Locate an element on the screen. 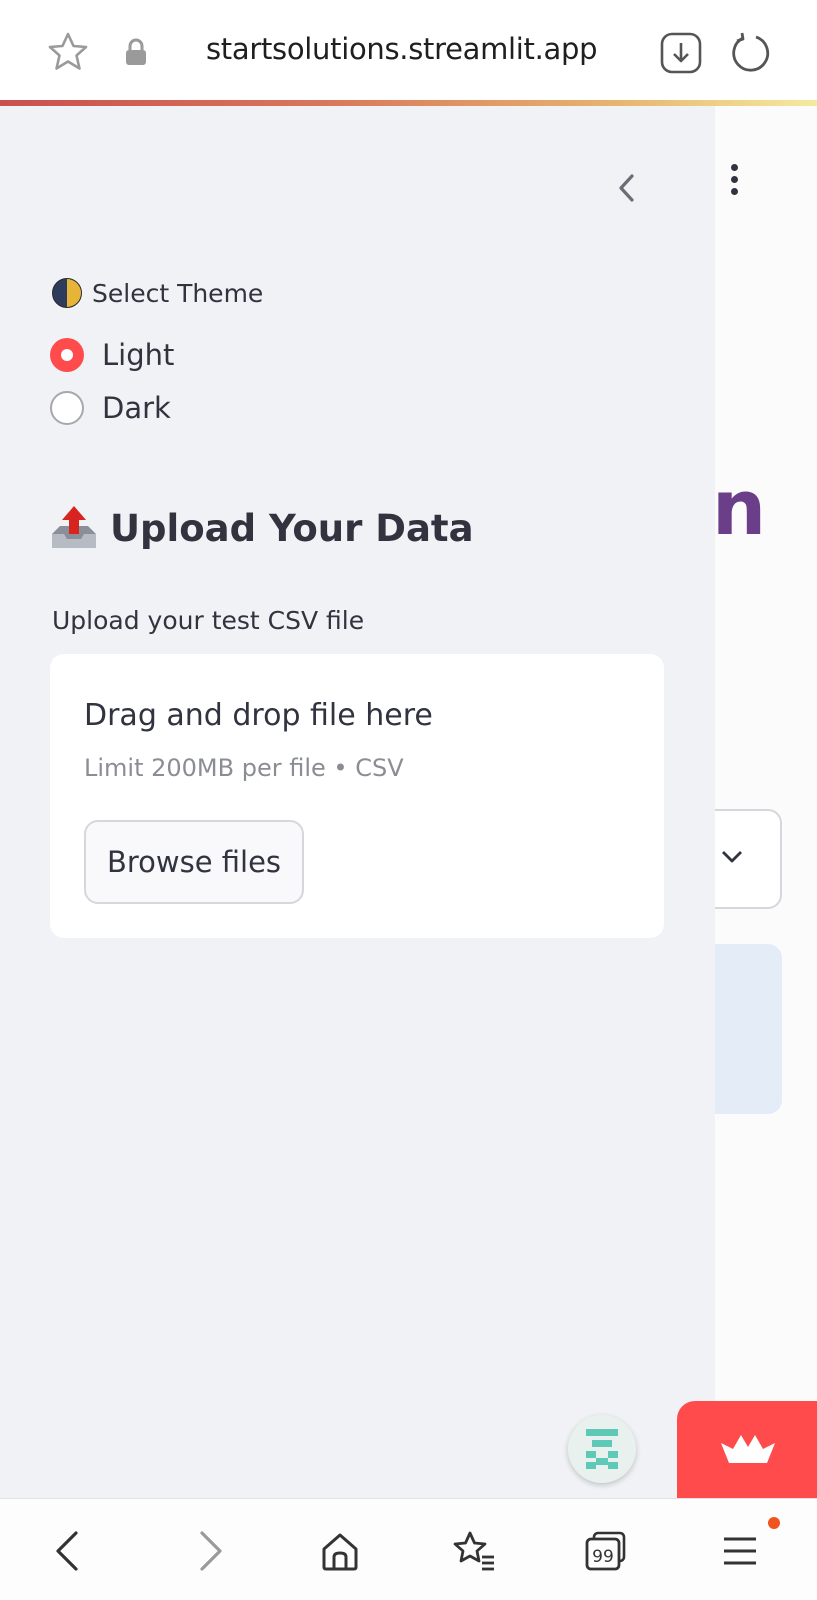 This screenshot has height=1600, width=817. notification-dot is located at coordinates (774, 1523).